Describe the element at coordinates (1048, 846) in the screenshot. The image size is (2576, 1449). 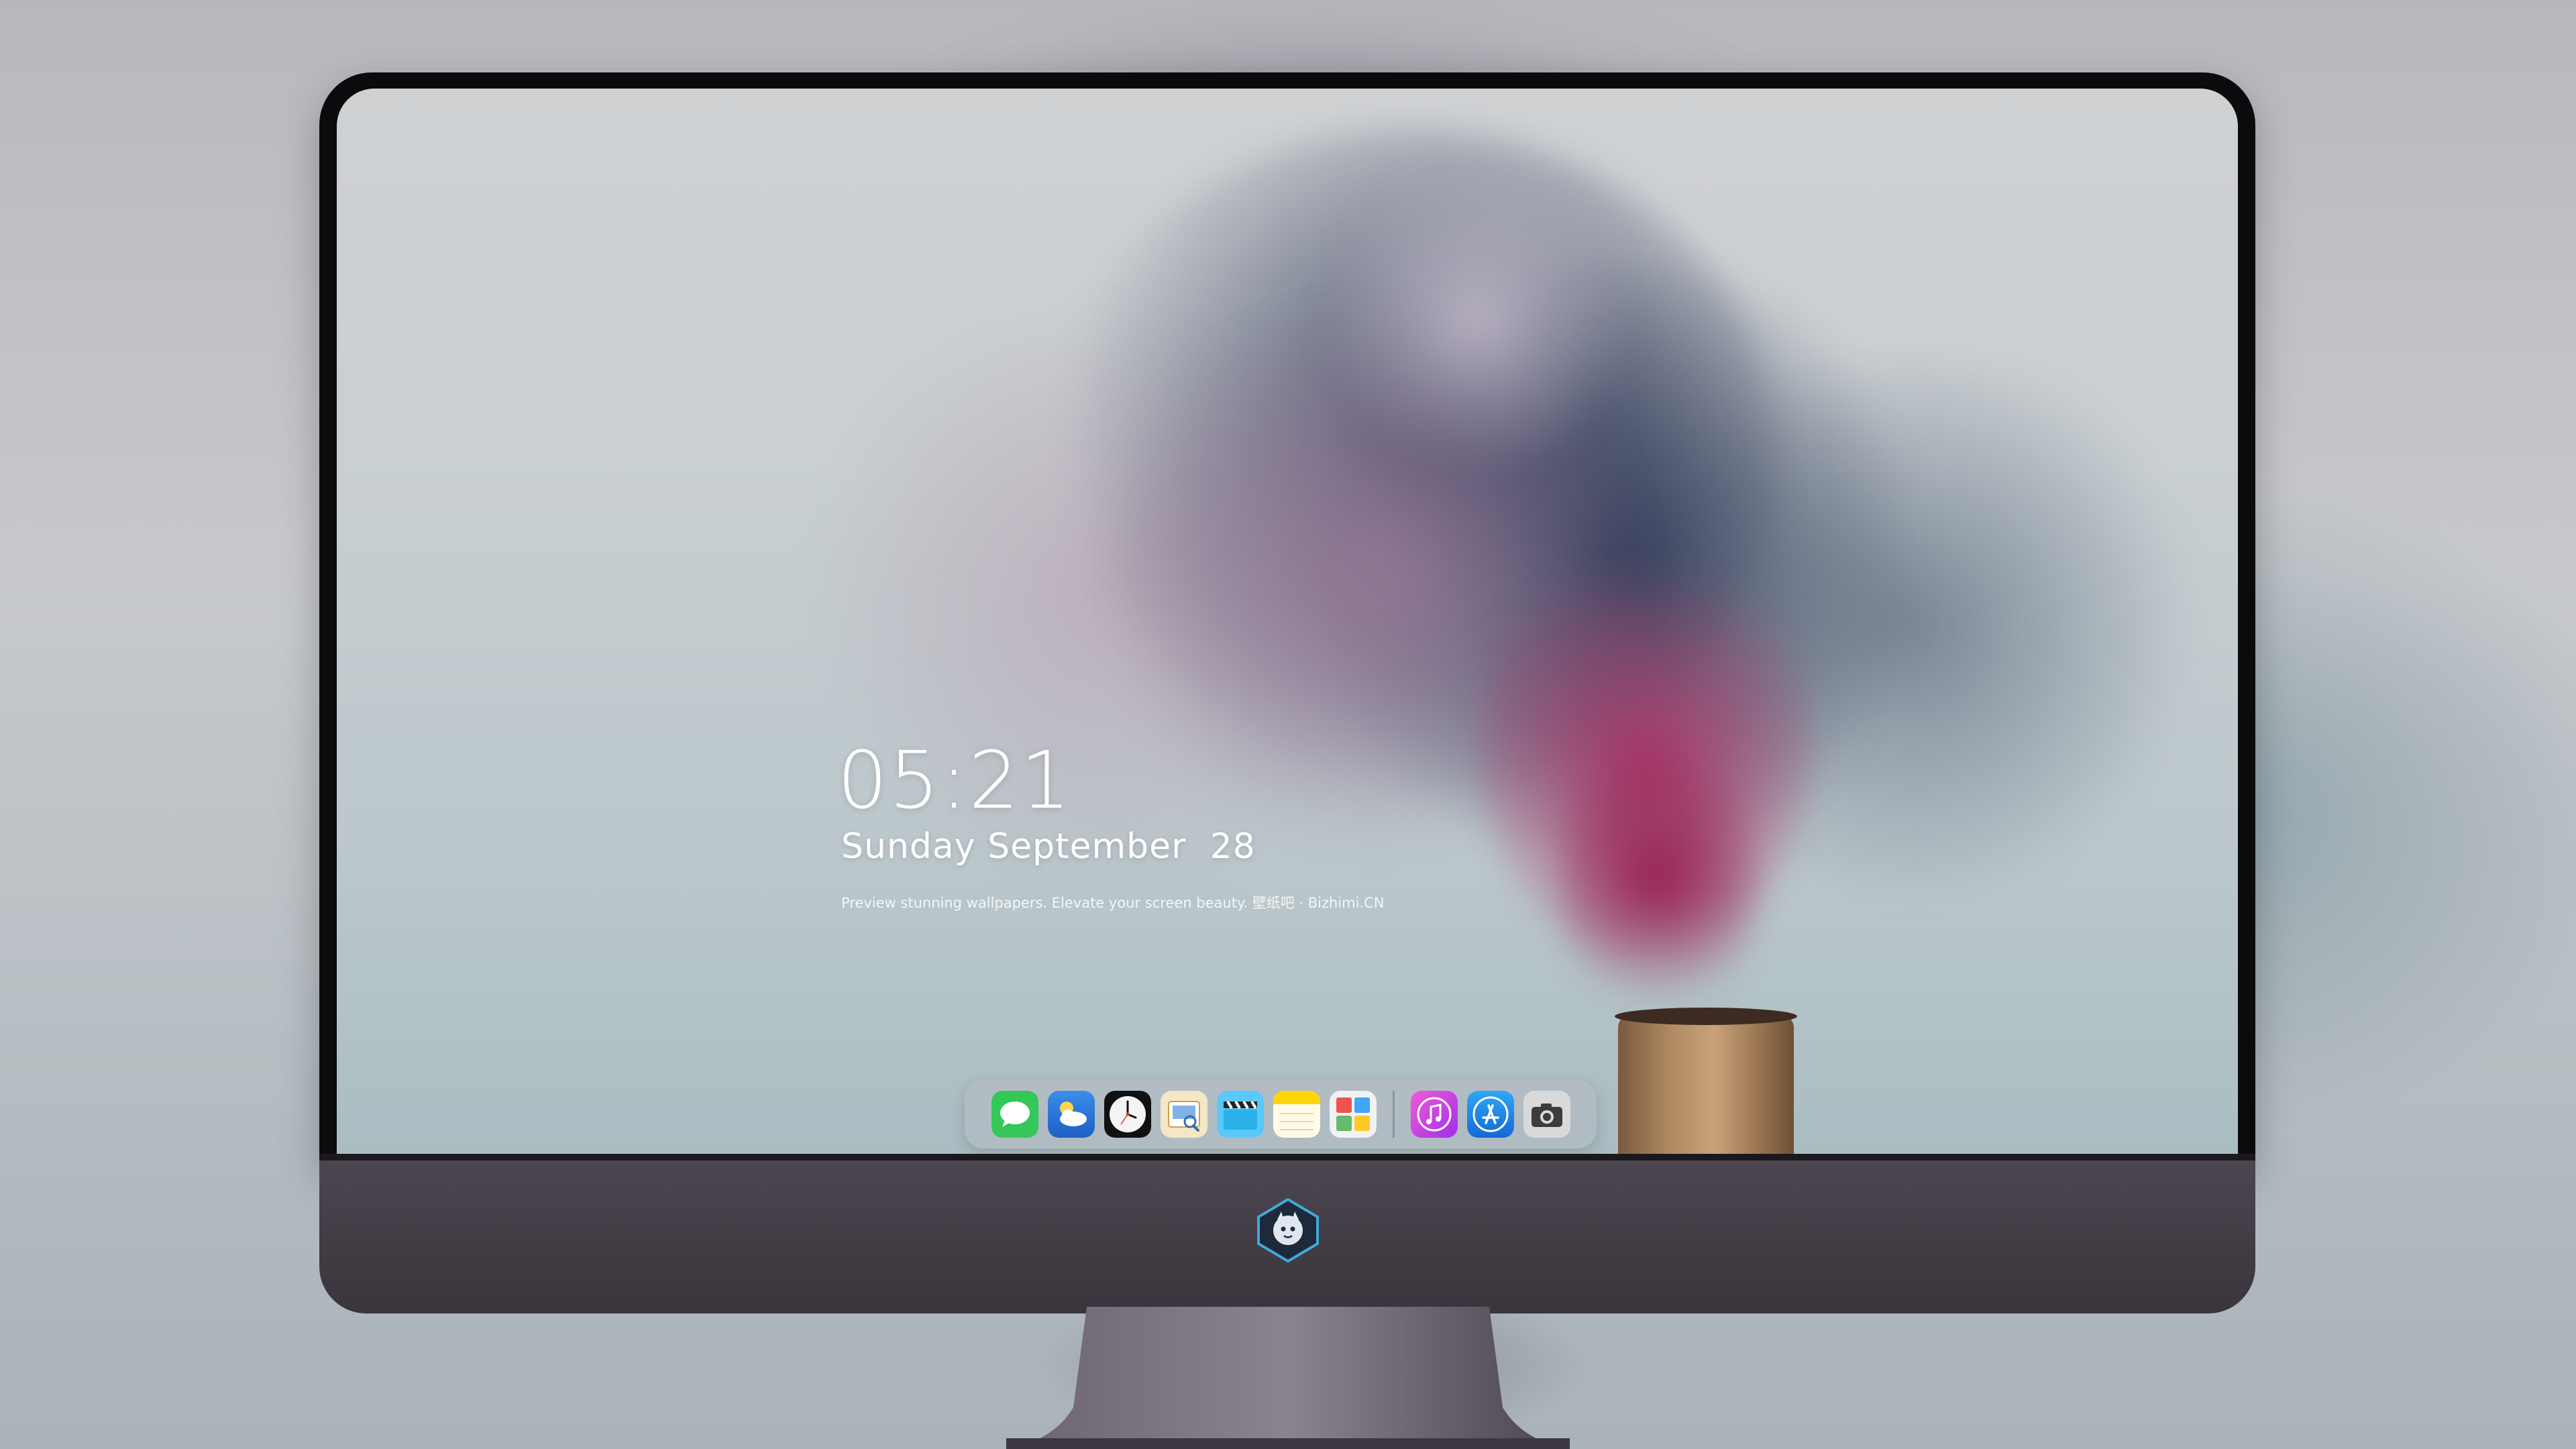
I see `lockscreen-date: Sunday September 28` at that location.